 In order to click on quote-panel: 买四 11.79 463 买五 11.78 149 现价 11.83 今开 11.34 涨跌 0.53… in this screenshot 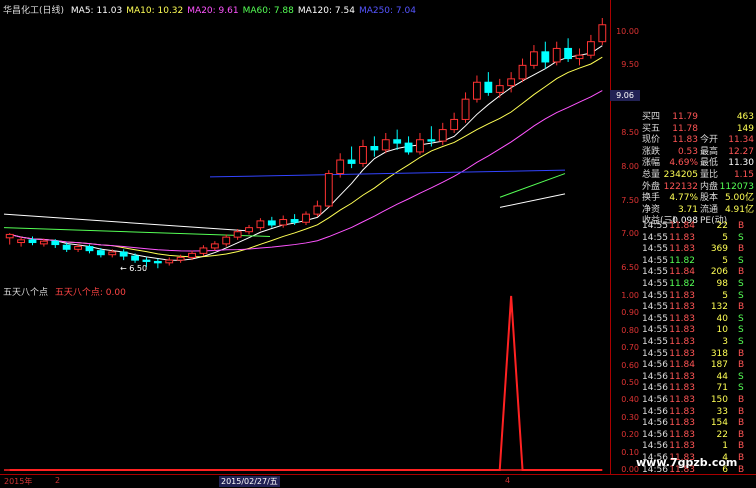, I will do `click(698, 170)`.